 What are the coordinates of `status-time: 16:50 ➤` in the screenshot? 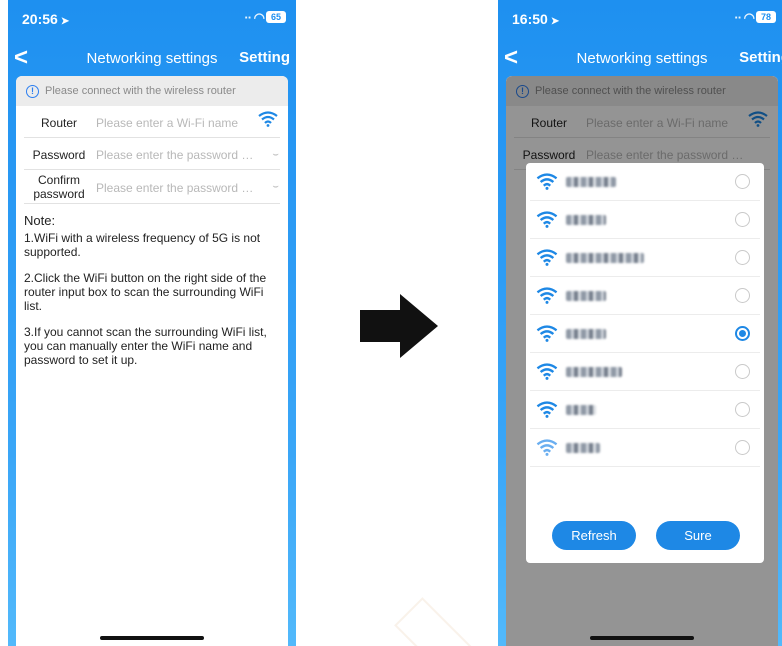 It's located at (536, 19).